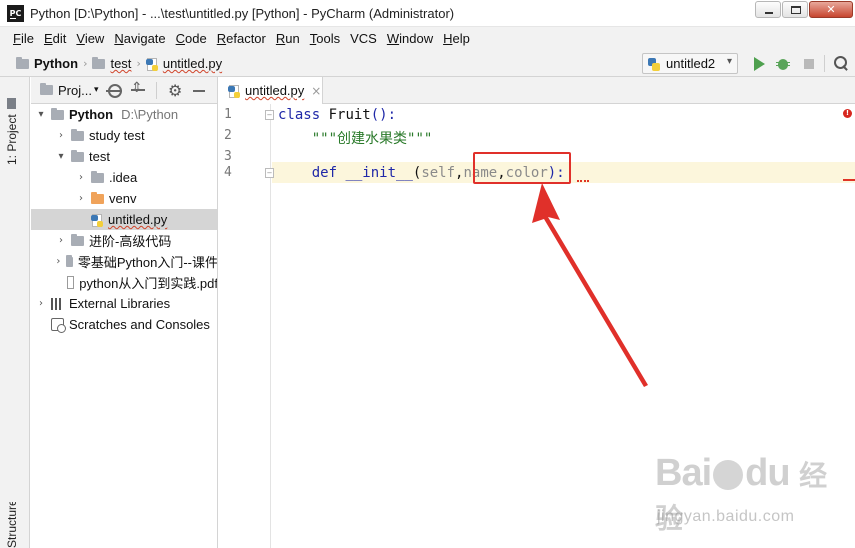 This screenshot has width=855, height=548. Describe the element at coordinates (23, 38) in the screenshot. I see `menu-item-file: File` at that location.